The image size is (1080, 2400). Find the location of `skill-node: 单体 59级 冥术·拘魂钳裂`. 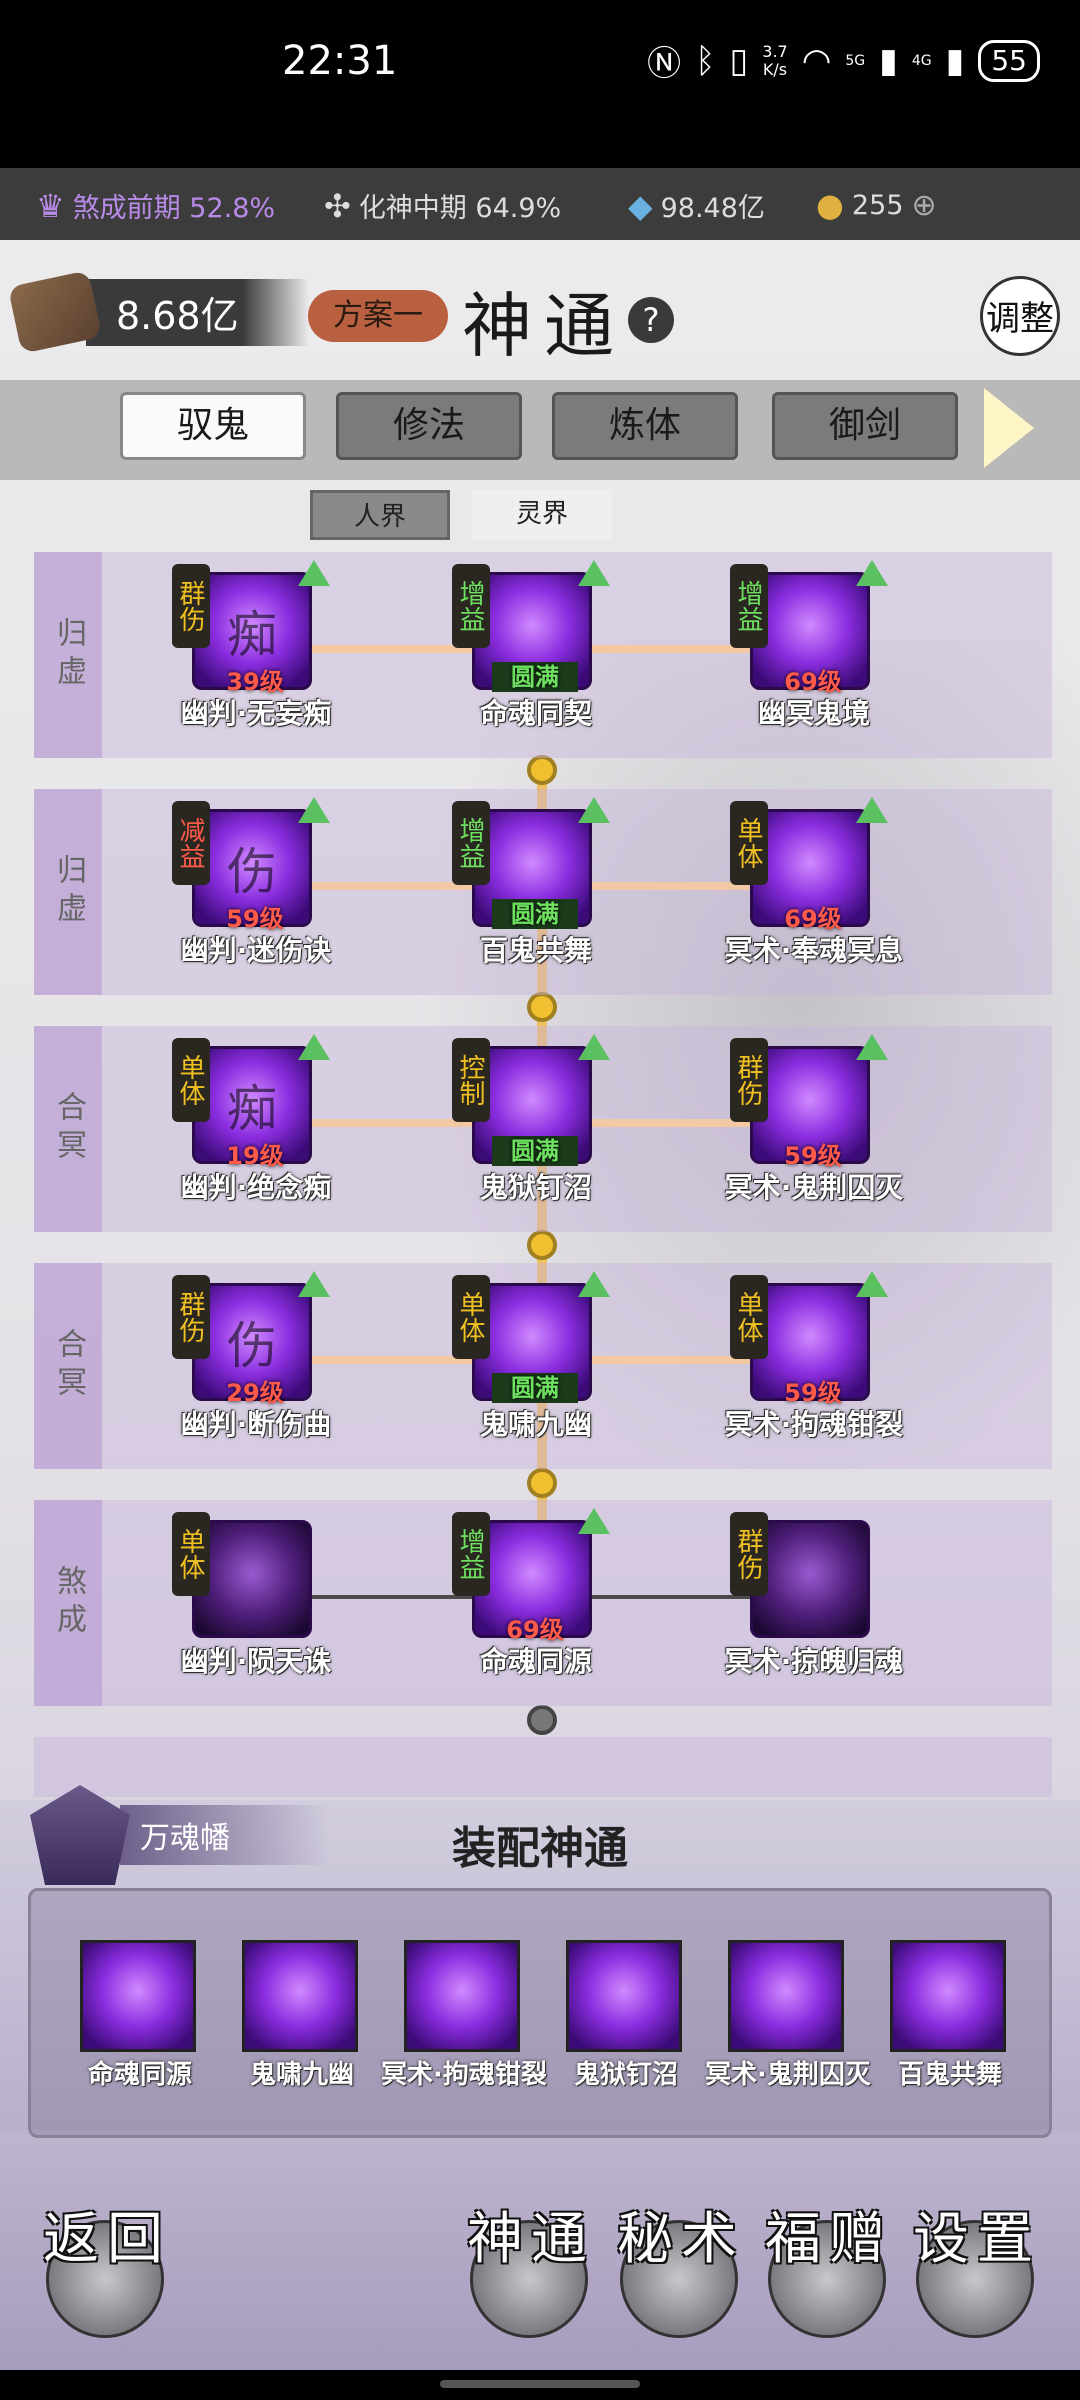

skill-node: 单体 59级 冥术·拘魂钳裂 is located at coordinates (814, 1365).